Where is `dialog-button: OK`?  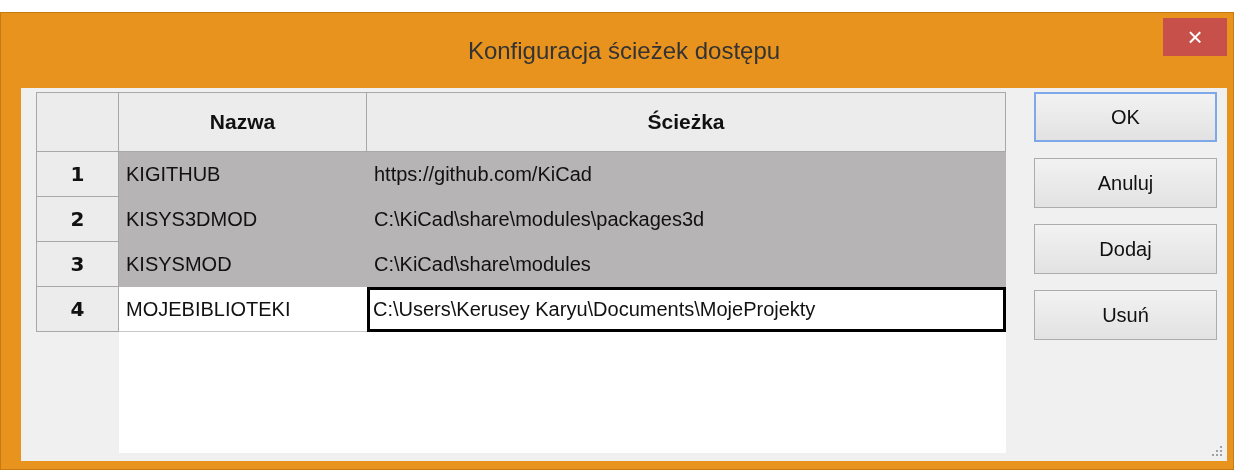
dialog-button: OK is located at coordinates (1125, 117).